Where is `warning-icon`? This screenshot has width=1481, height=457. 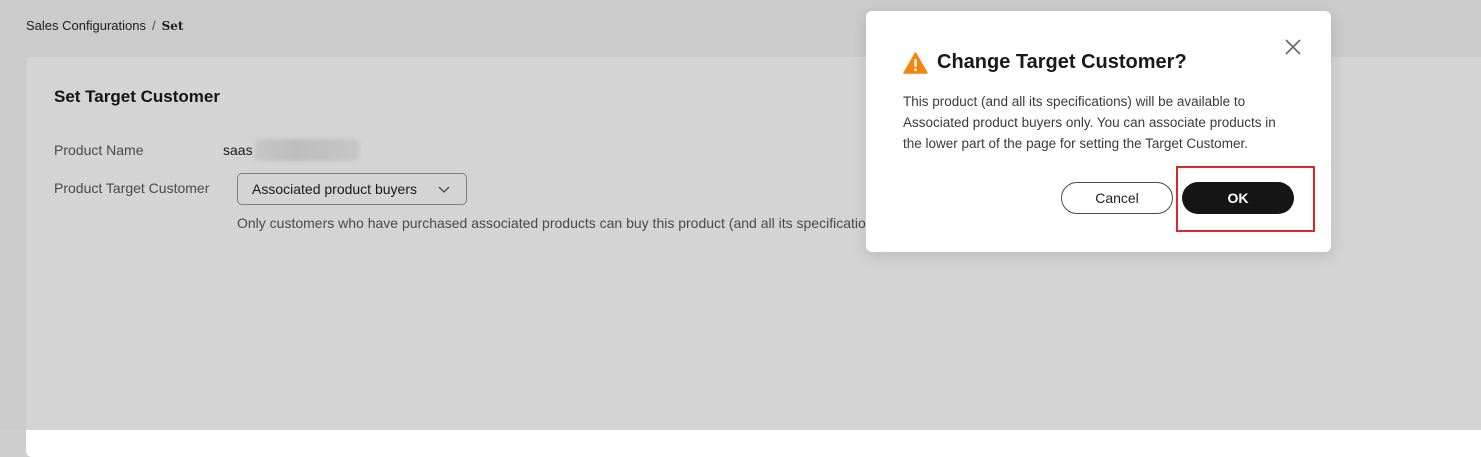
warning-icon is located at coordinates (915, 62).